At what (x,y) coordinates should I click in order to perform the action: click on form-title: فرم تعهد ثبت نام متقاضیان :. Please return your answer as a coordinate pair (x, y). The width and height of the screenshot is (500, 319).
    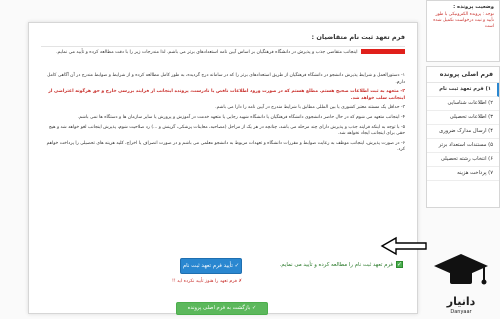
    Looking at the image, I should click on (223, 40).